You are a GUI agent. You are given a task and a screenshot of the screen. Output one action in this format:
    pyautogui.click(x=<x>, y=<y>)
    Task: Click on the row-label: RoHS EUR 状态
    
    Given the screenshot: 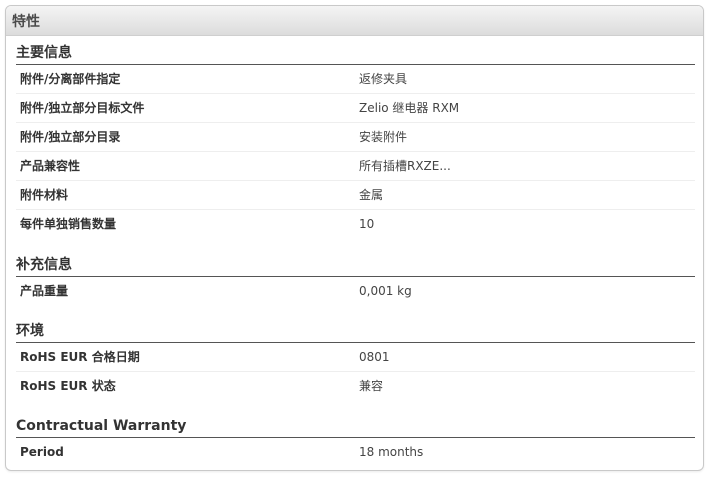 What is the action you would take?
    pyautogui.click(x=68, y=386)
    